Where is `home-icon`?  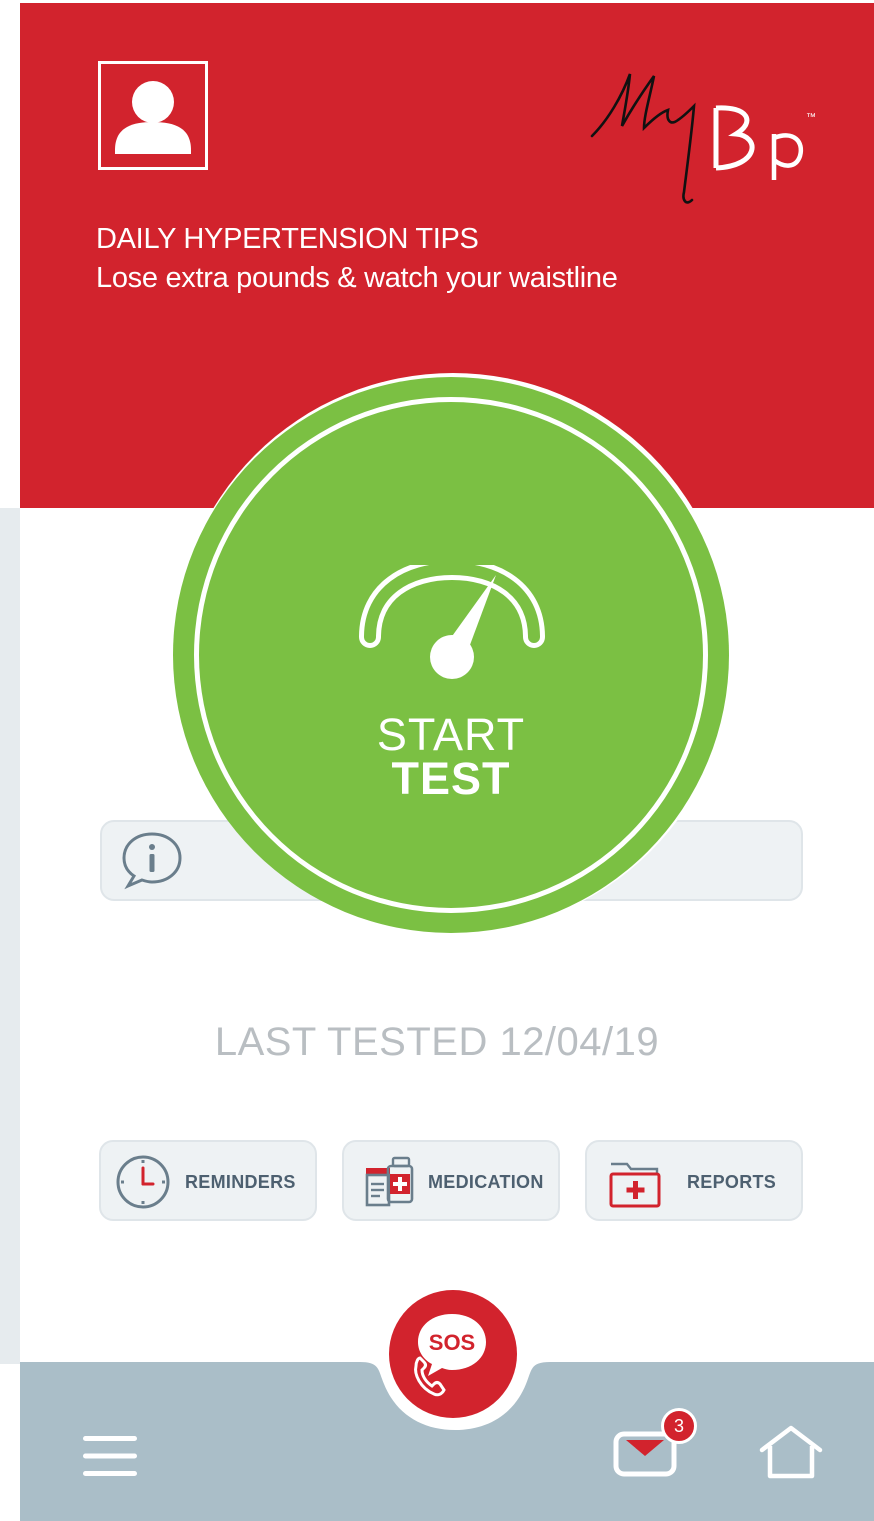 home-icon is located at coordinates (791, 1452).